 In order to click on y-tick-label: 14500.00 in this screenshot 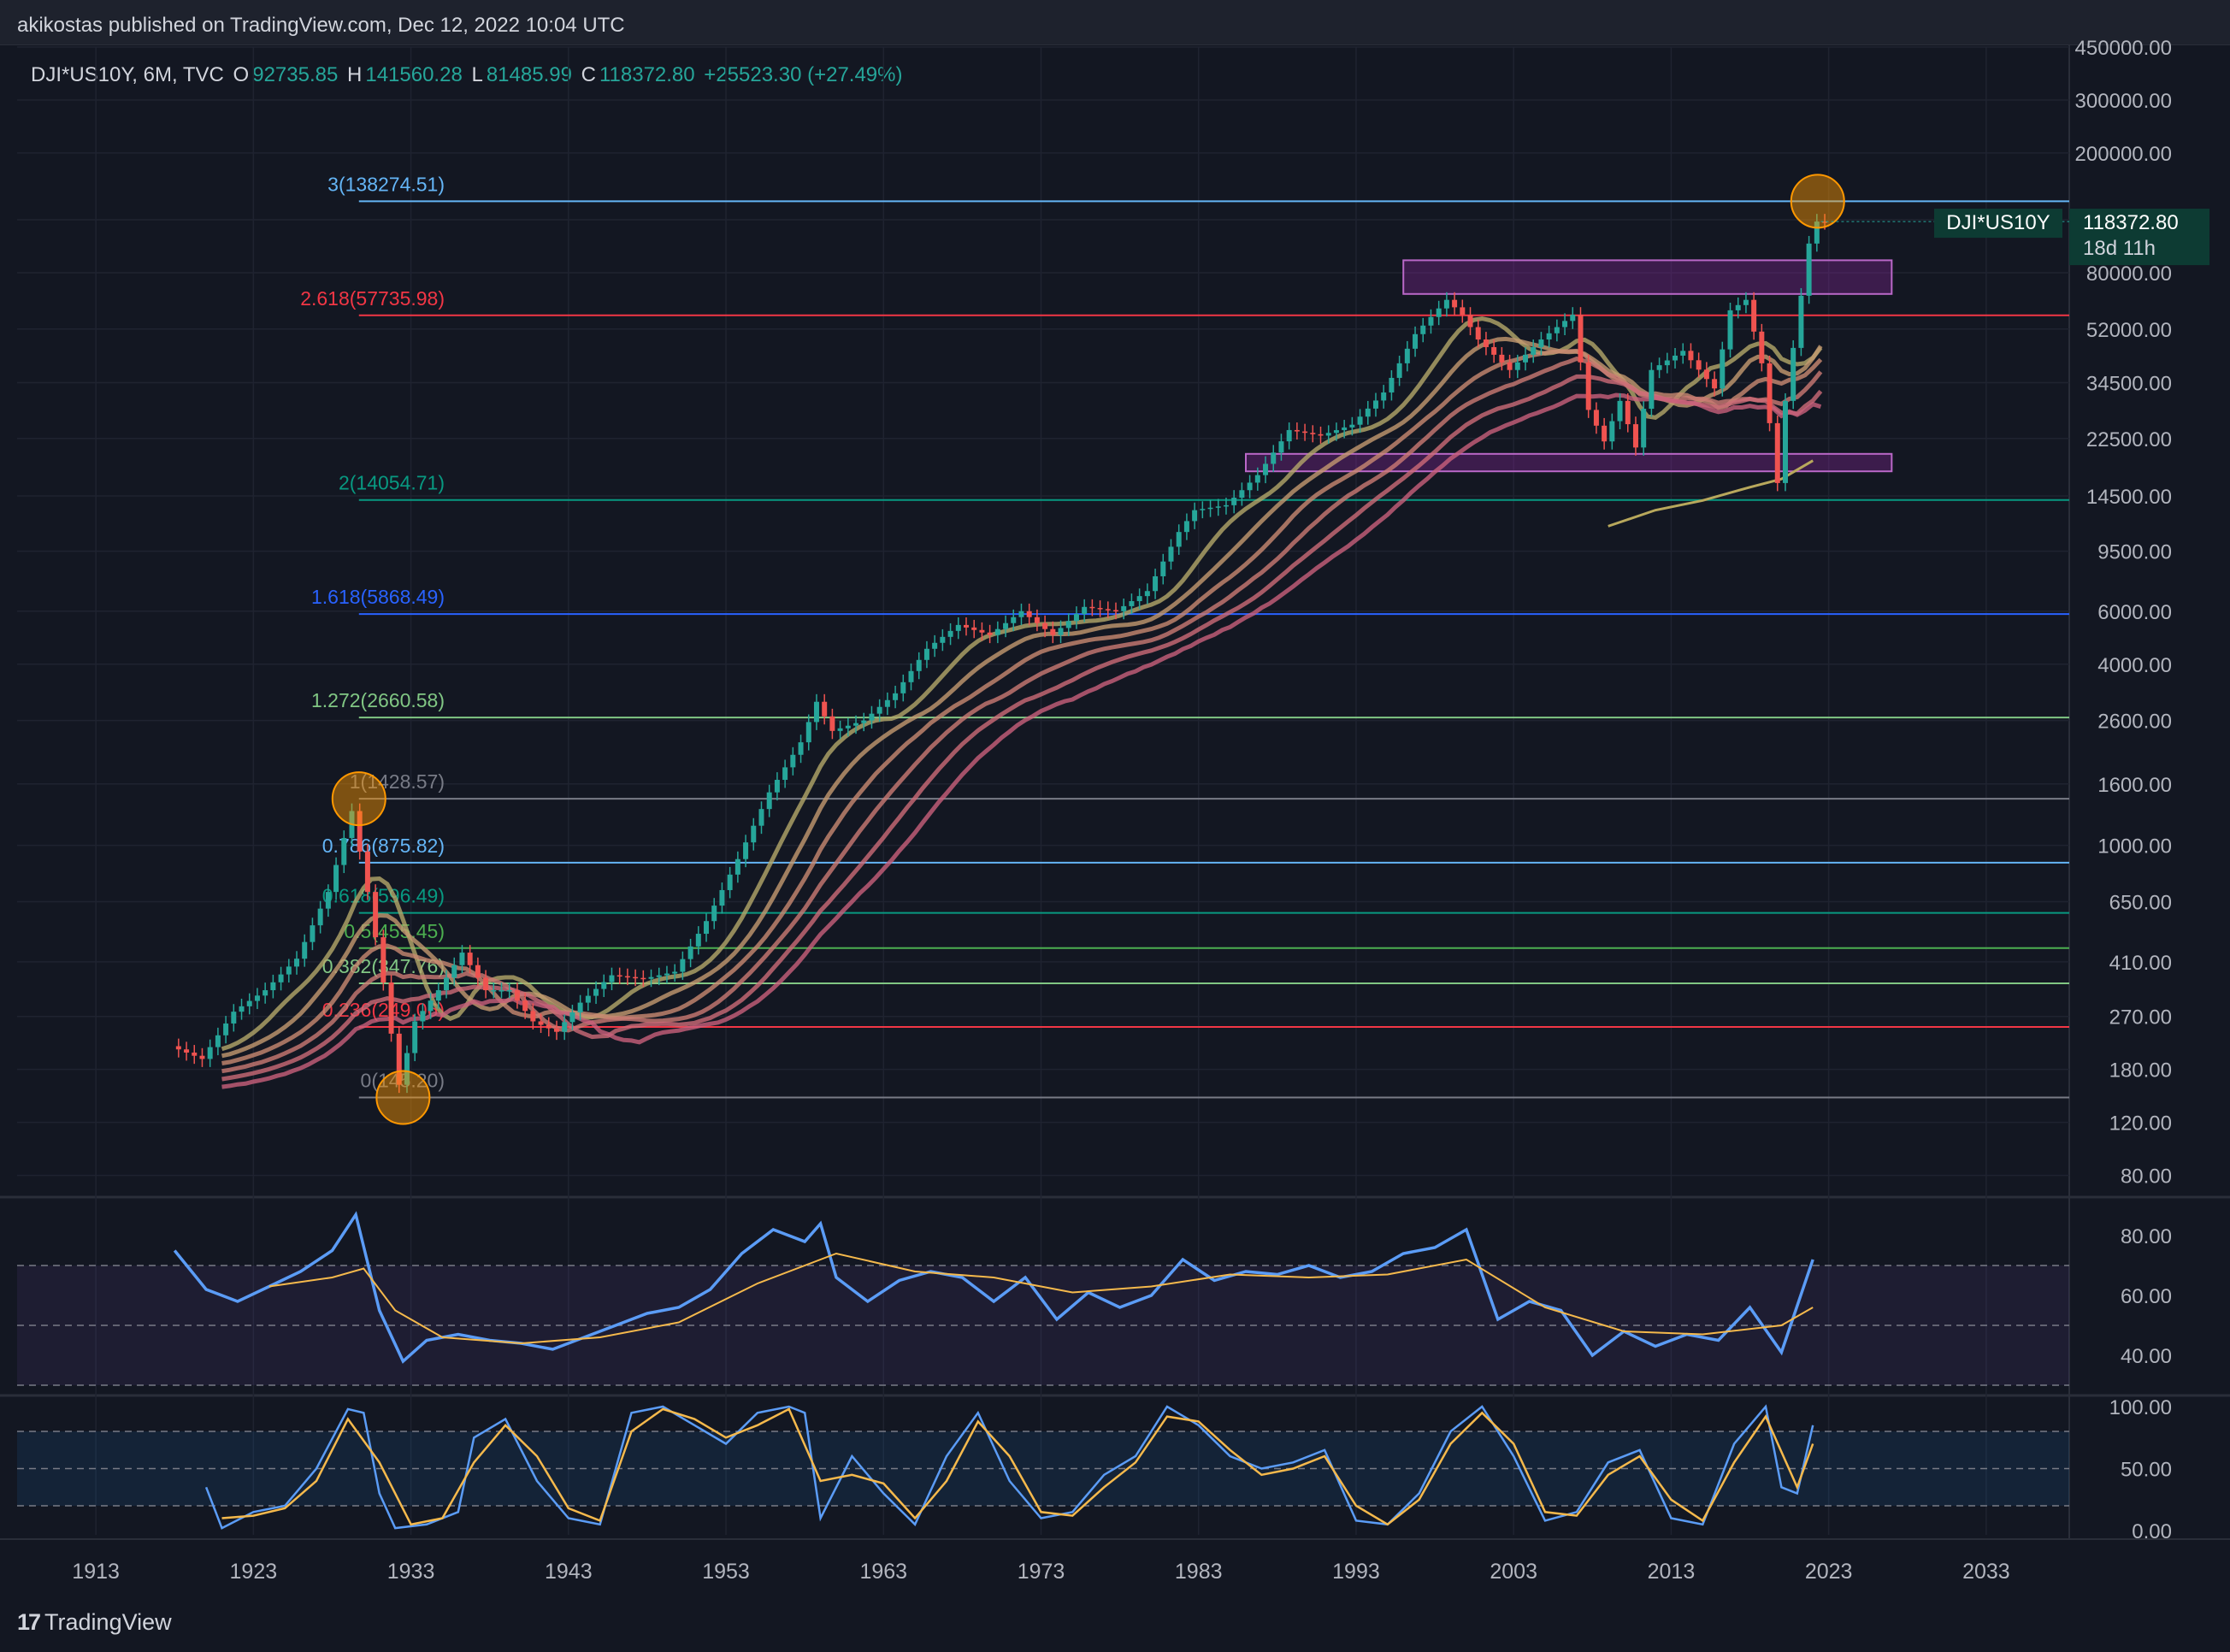, I will do `click(2129, 498)`.